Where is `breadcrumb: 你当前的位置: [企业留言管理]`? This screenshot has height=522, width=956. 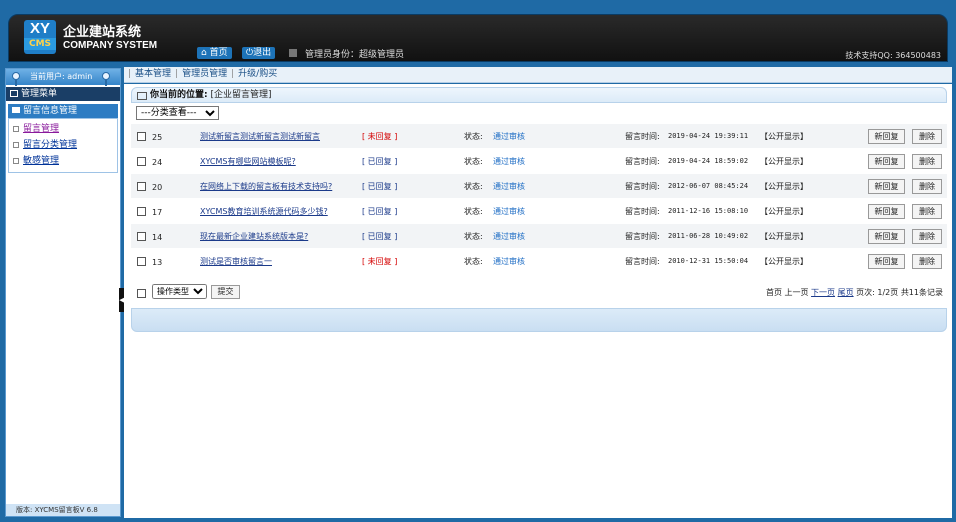 breadcrumb: 你当前的位置: [企业留言管理] is located at coordinates (539, 95).